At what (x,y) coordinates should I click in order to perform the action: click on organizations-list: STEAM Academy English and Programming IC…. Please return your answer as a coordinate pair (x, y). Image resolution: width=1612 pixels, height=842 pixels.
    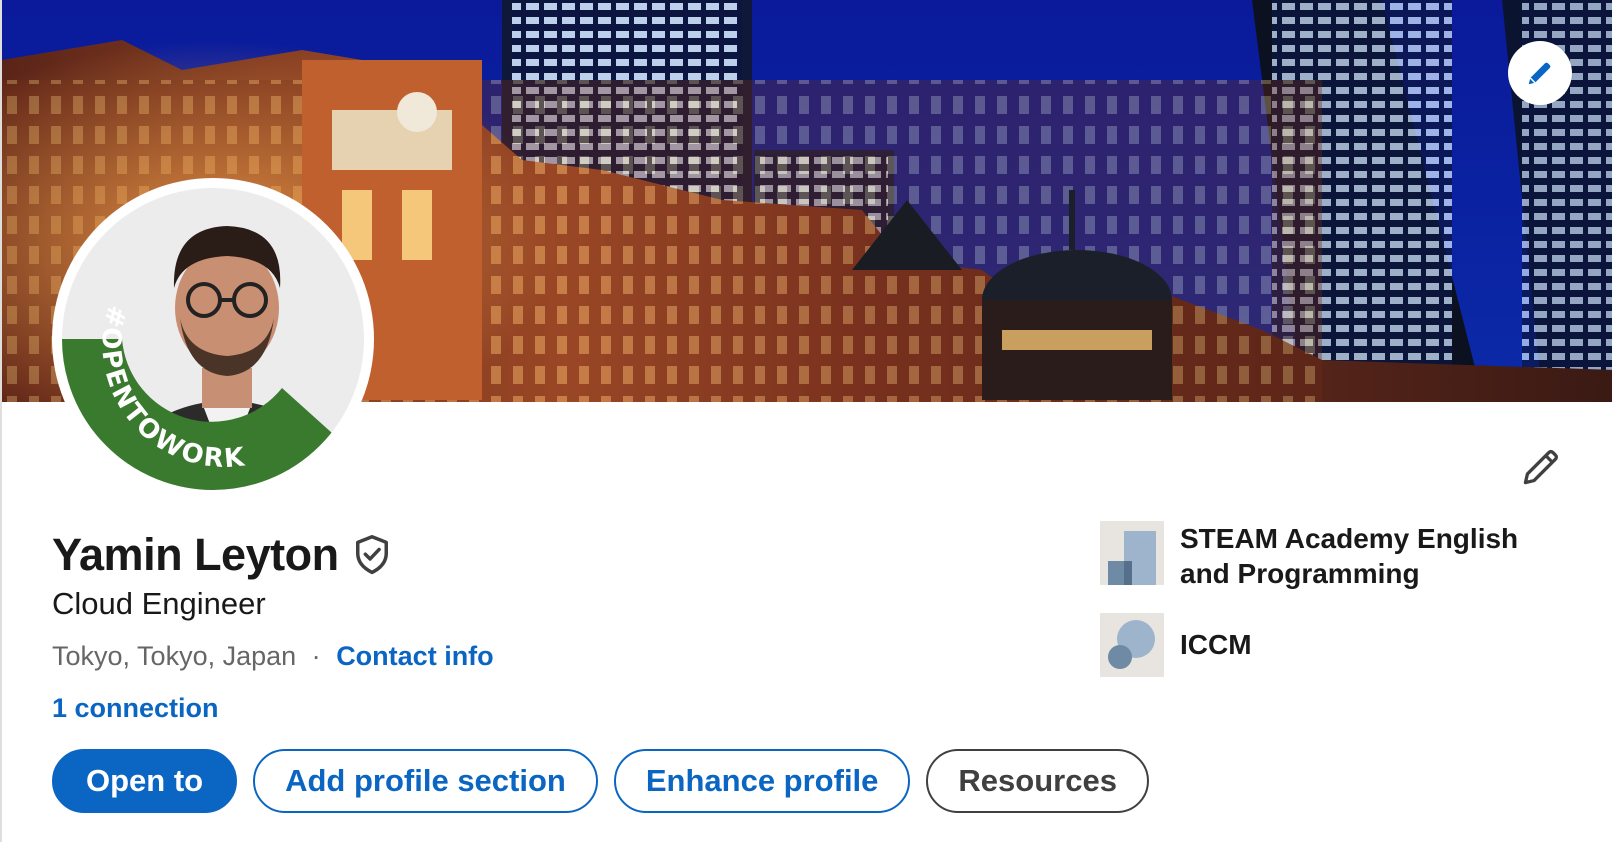
    Looking at the image, I should click on (1320, 610).